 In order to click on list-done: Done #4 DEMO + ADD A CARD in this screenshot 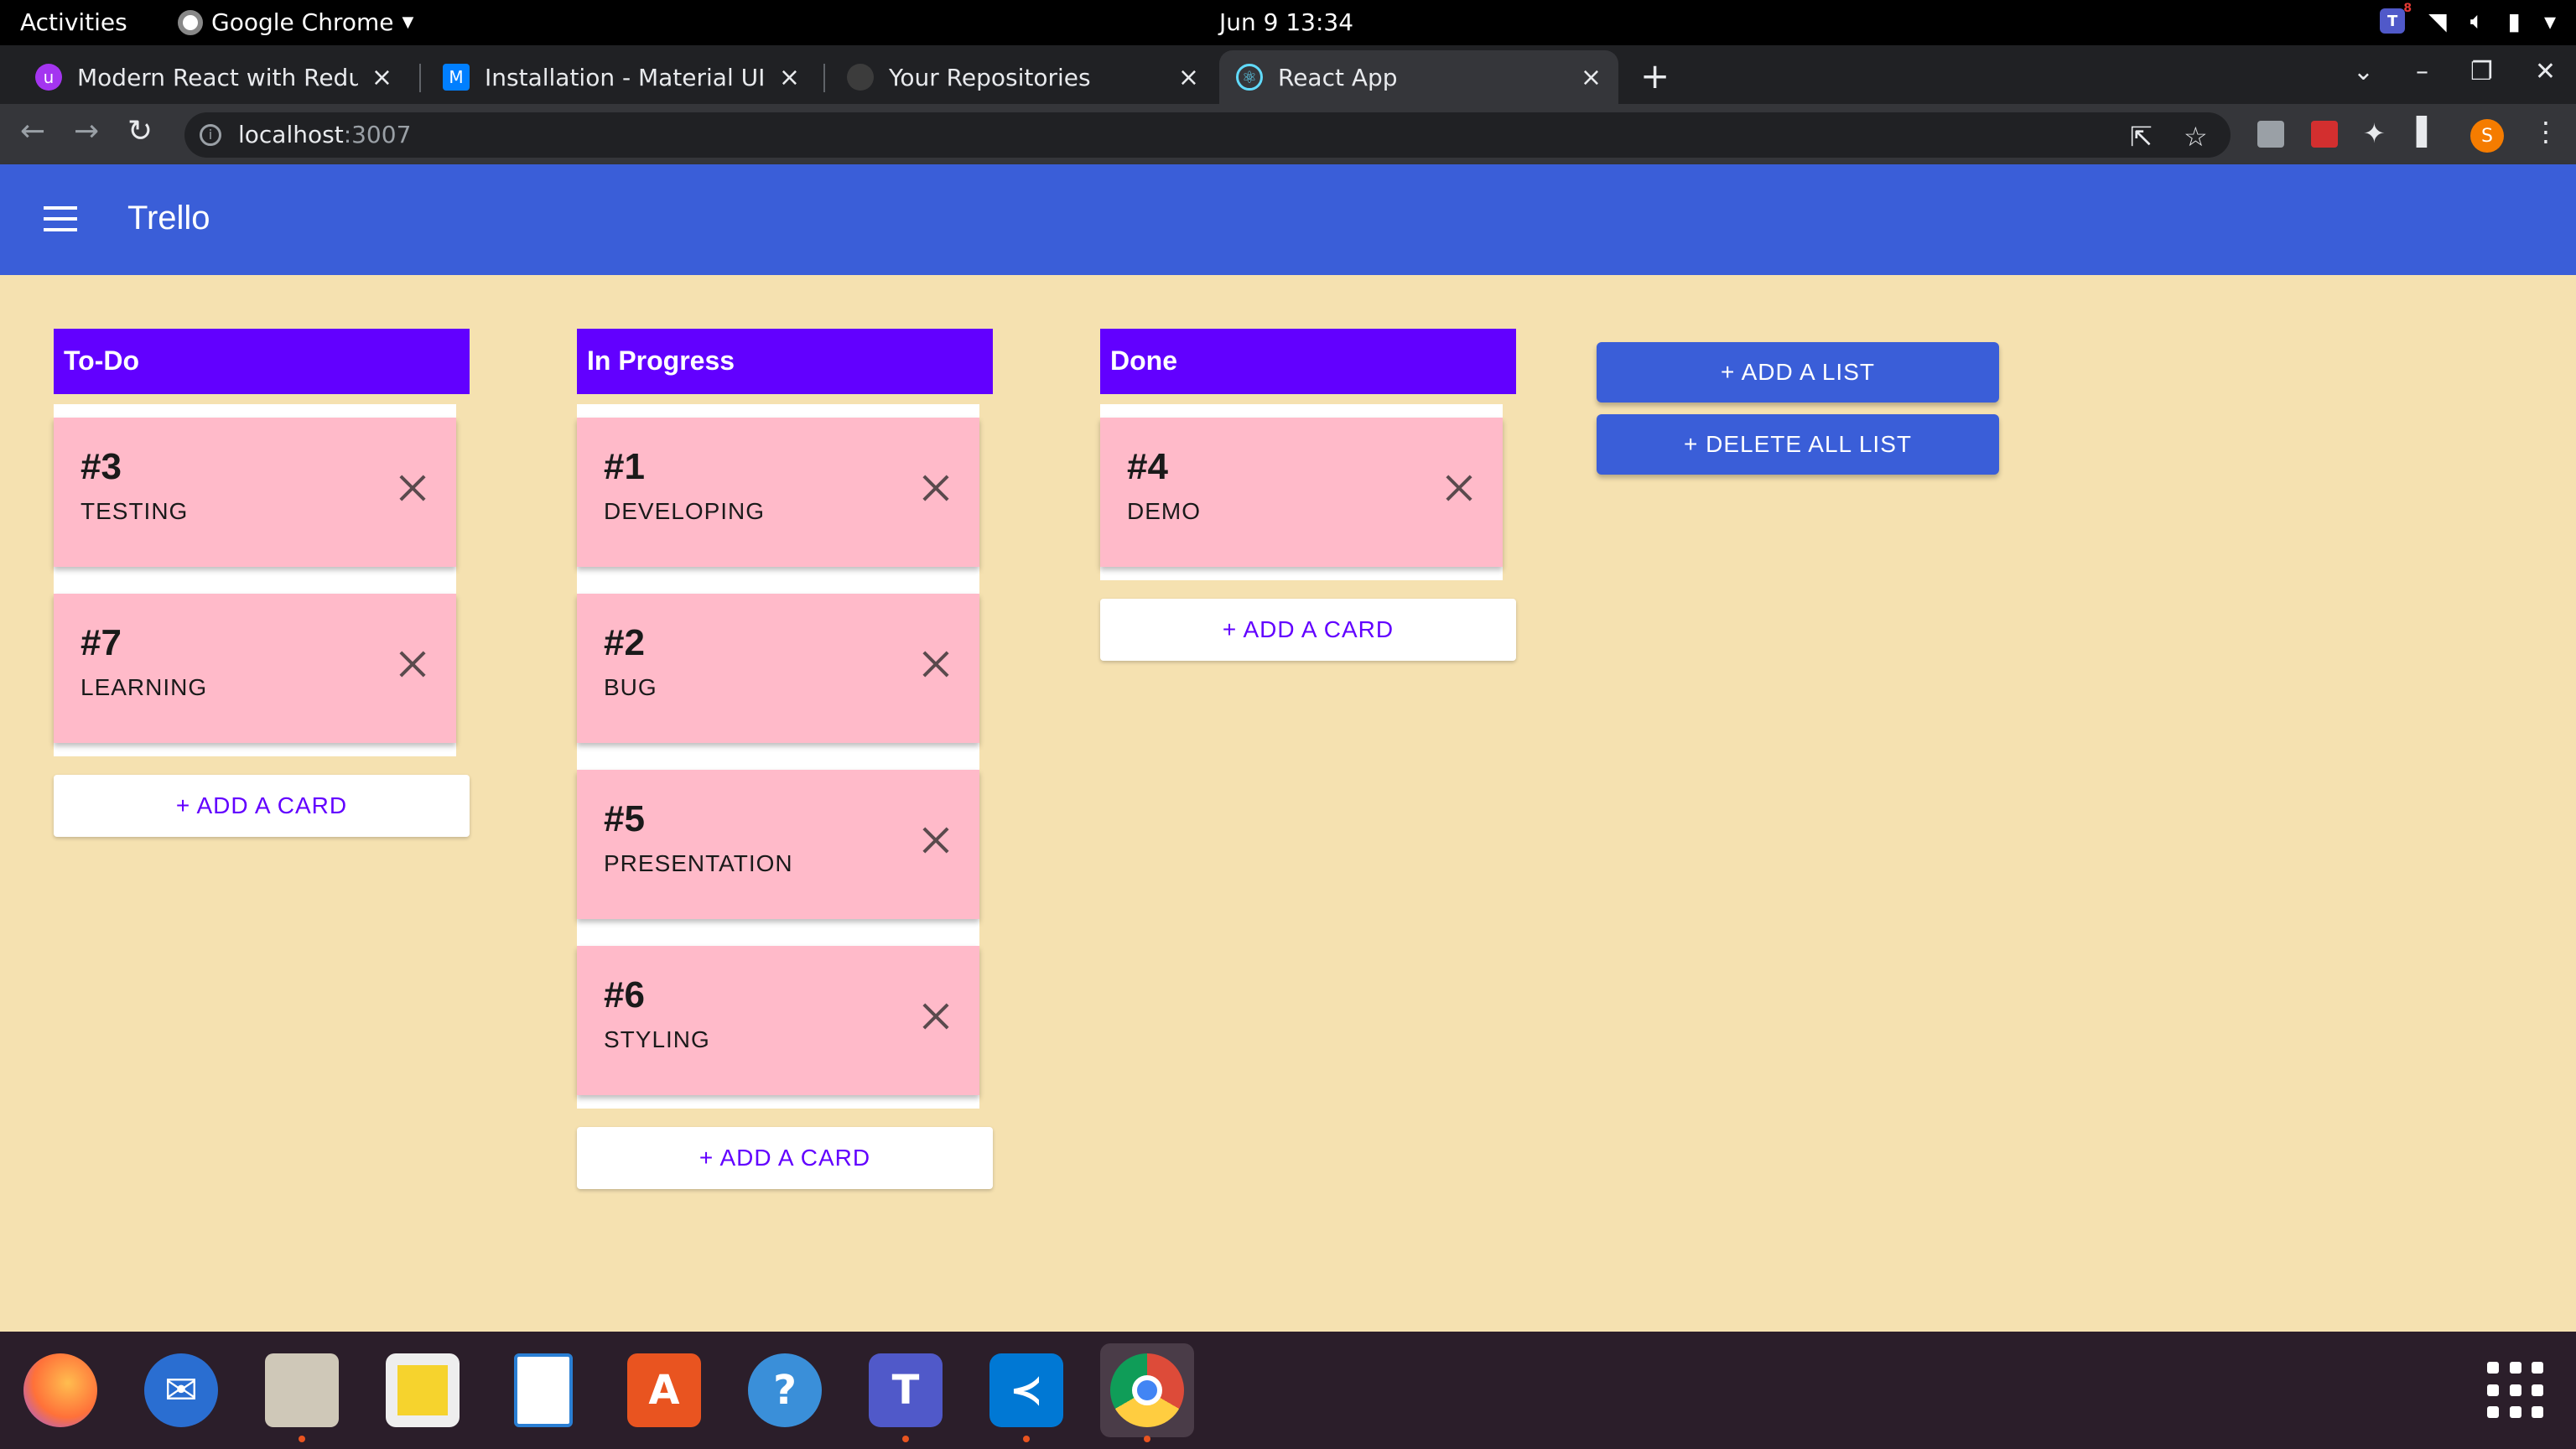, I will do `click(1308, 495)`.